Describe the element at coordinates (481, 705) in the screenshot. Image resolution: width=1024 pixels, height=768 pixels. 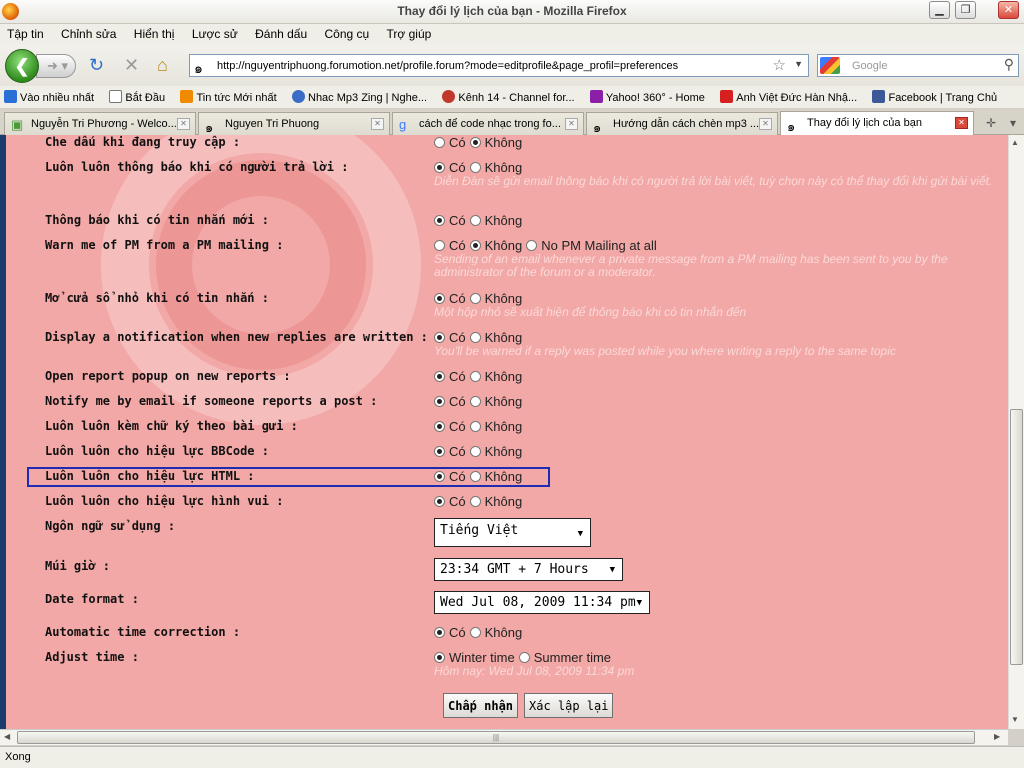
I see `submit-button: Chấp nhận` at that location.